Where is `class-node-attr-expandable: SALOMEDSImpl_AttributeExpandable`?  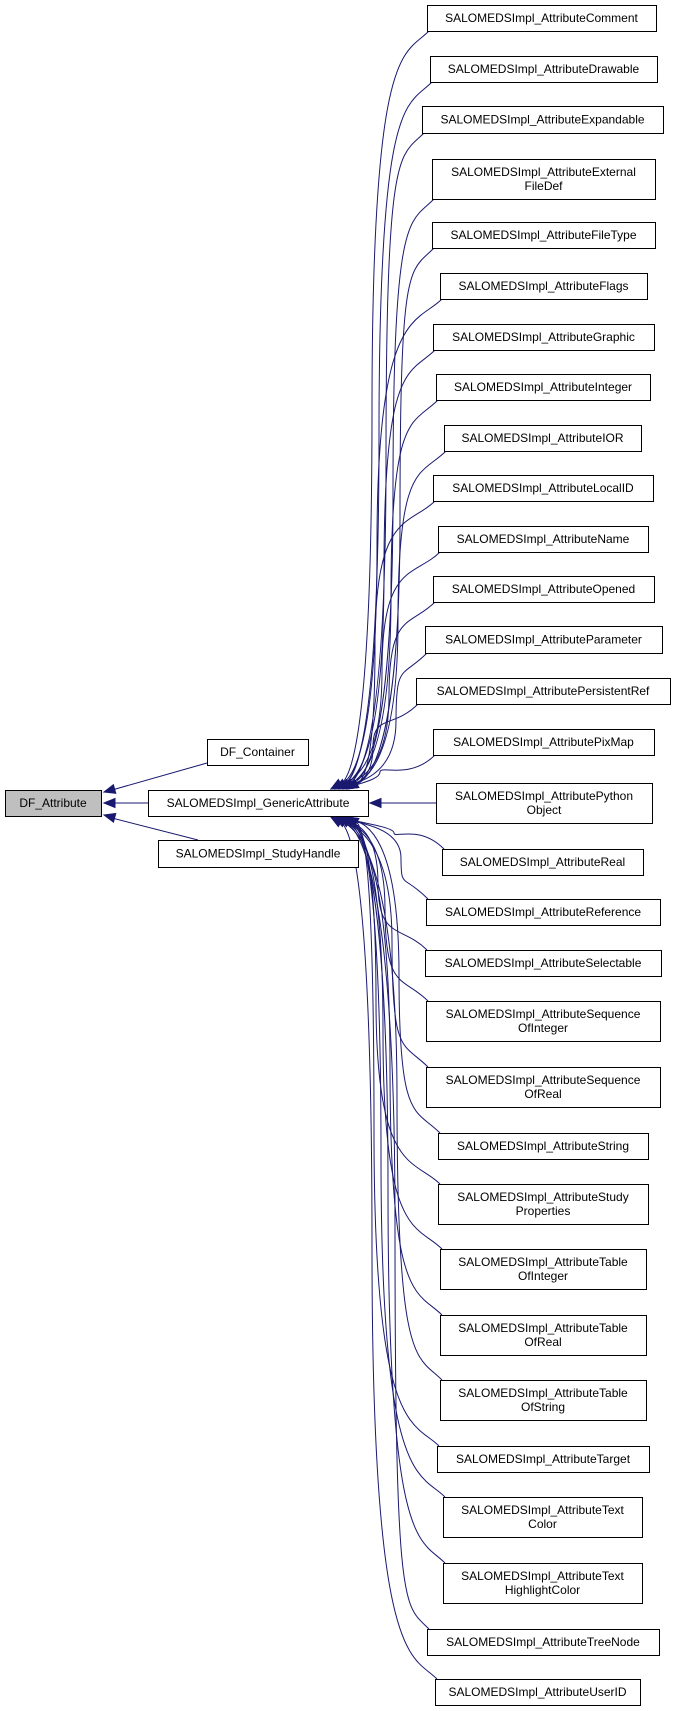
class-node-attr-expandable: SALOMEDSImpl_AttributeExpandable is located at coordinates (543, 120).